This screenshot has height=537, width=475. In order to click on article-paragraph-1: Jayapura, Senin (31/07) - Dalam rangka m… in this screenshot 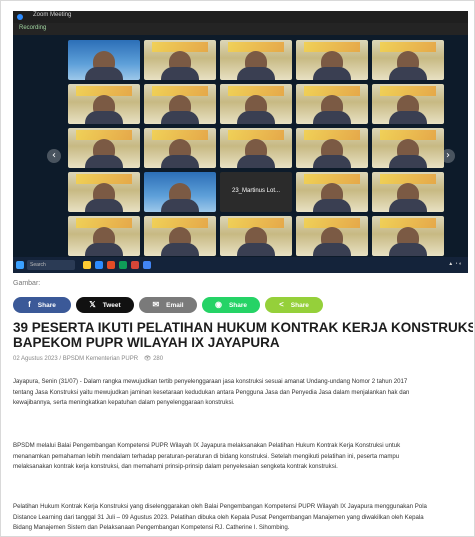, I will do `click(211, 392)`.